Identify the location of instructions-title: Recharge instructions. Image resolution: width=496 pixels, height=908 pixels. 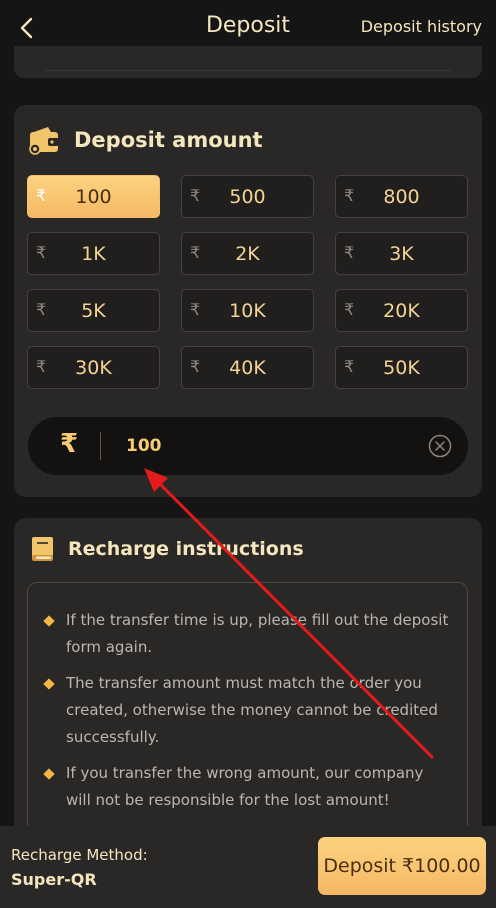
(186, 549).